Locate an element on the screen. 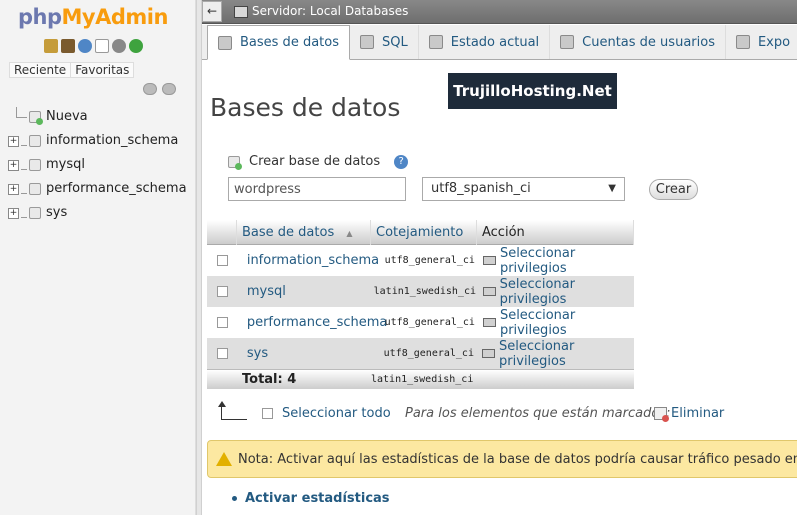 The width and height of the screenshot is (797, 515). new-database-icon is located at coordinates (36, 118).